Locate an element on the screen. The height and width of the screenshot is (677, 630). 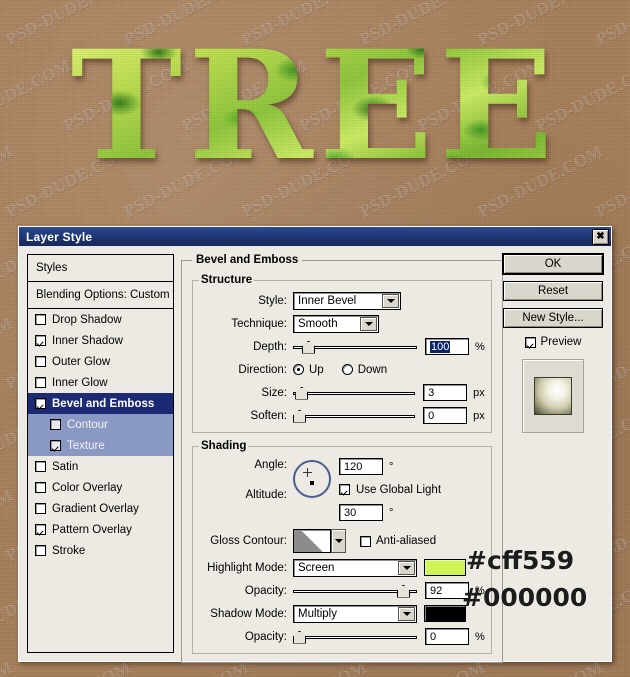
close-icon: ✖ is located at coordinates (600, 236).